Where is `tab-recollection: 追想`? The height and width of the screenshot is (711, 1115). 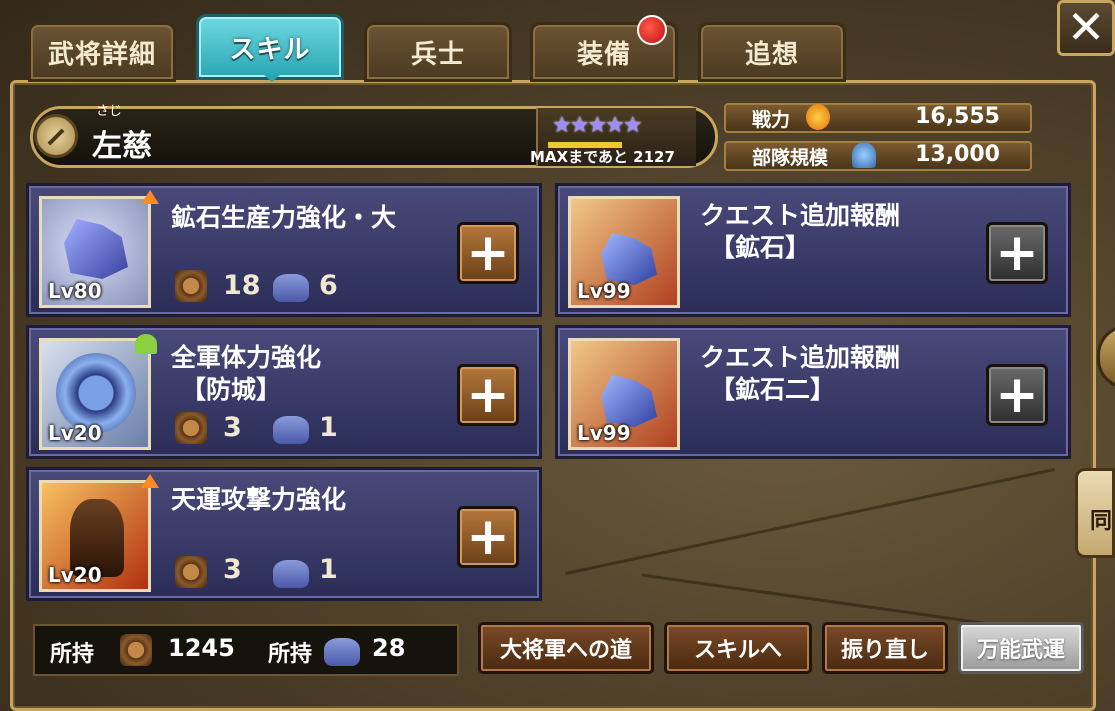 tab-recollection: 追想 is located at coordinates (772, 52).